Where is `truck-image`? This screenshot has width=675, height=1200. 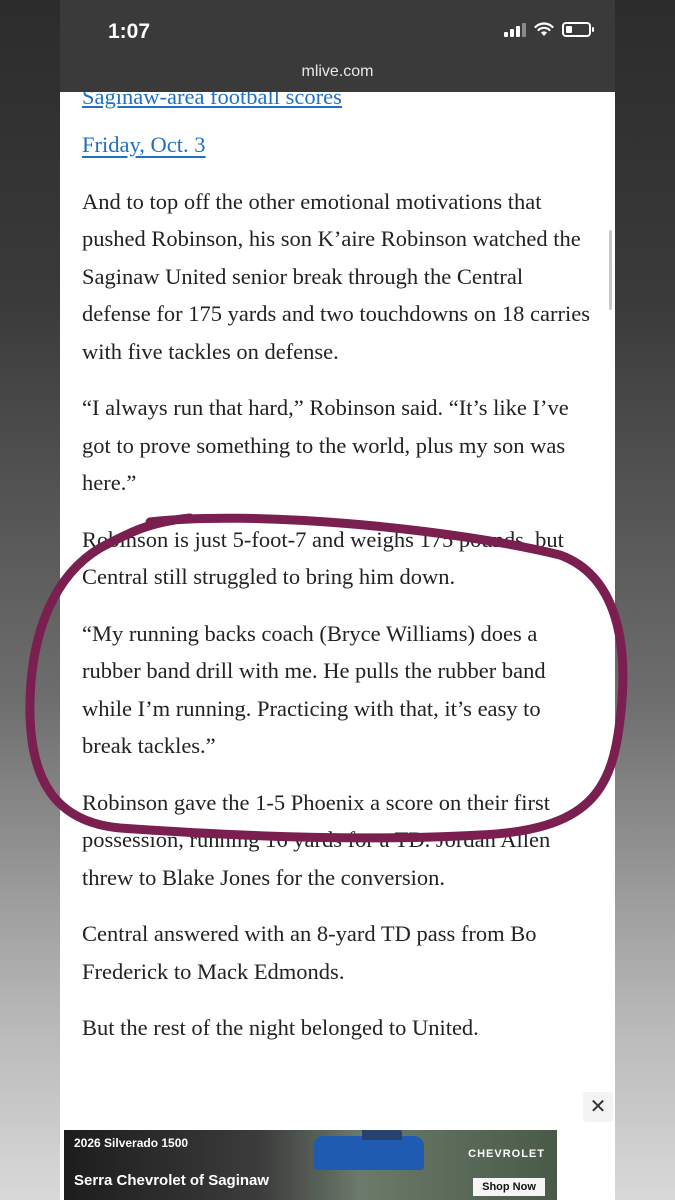 truck-image is located at coordinates (369, 1150).